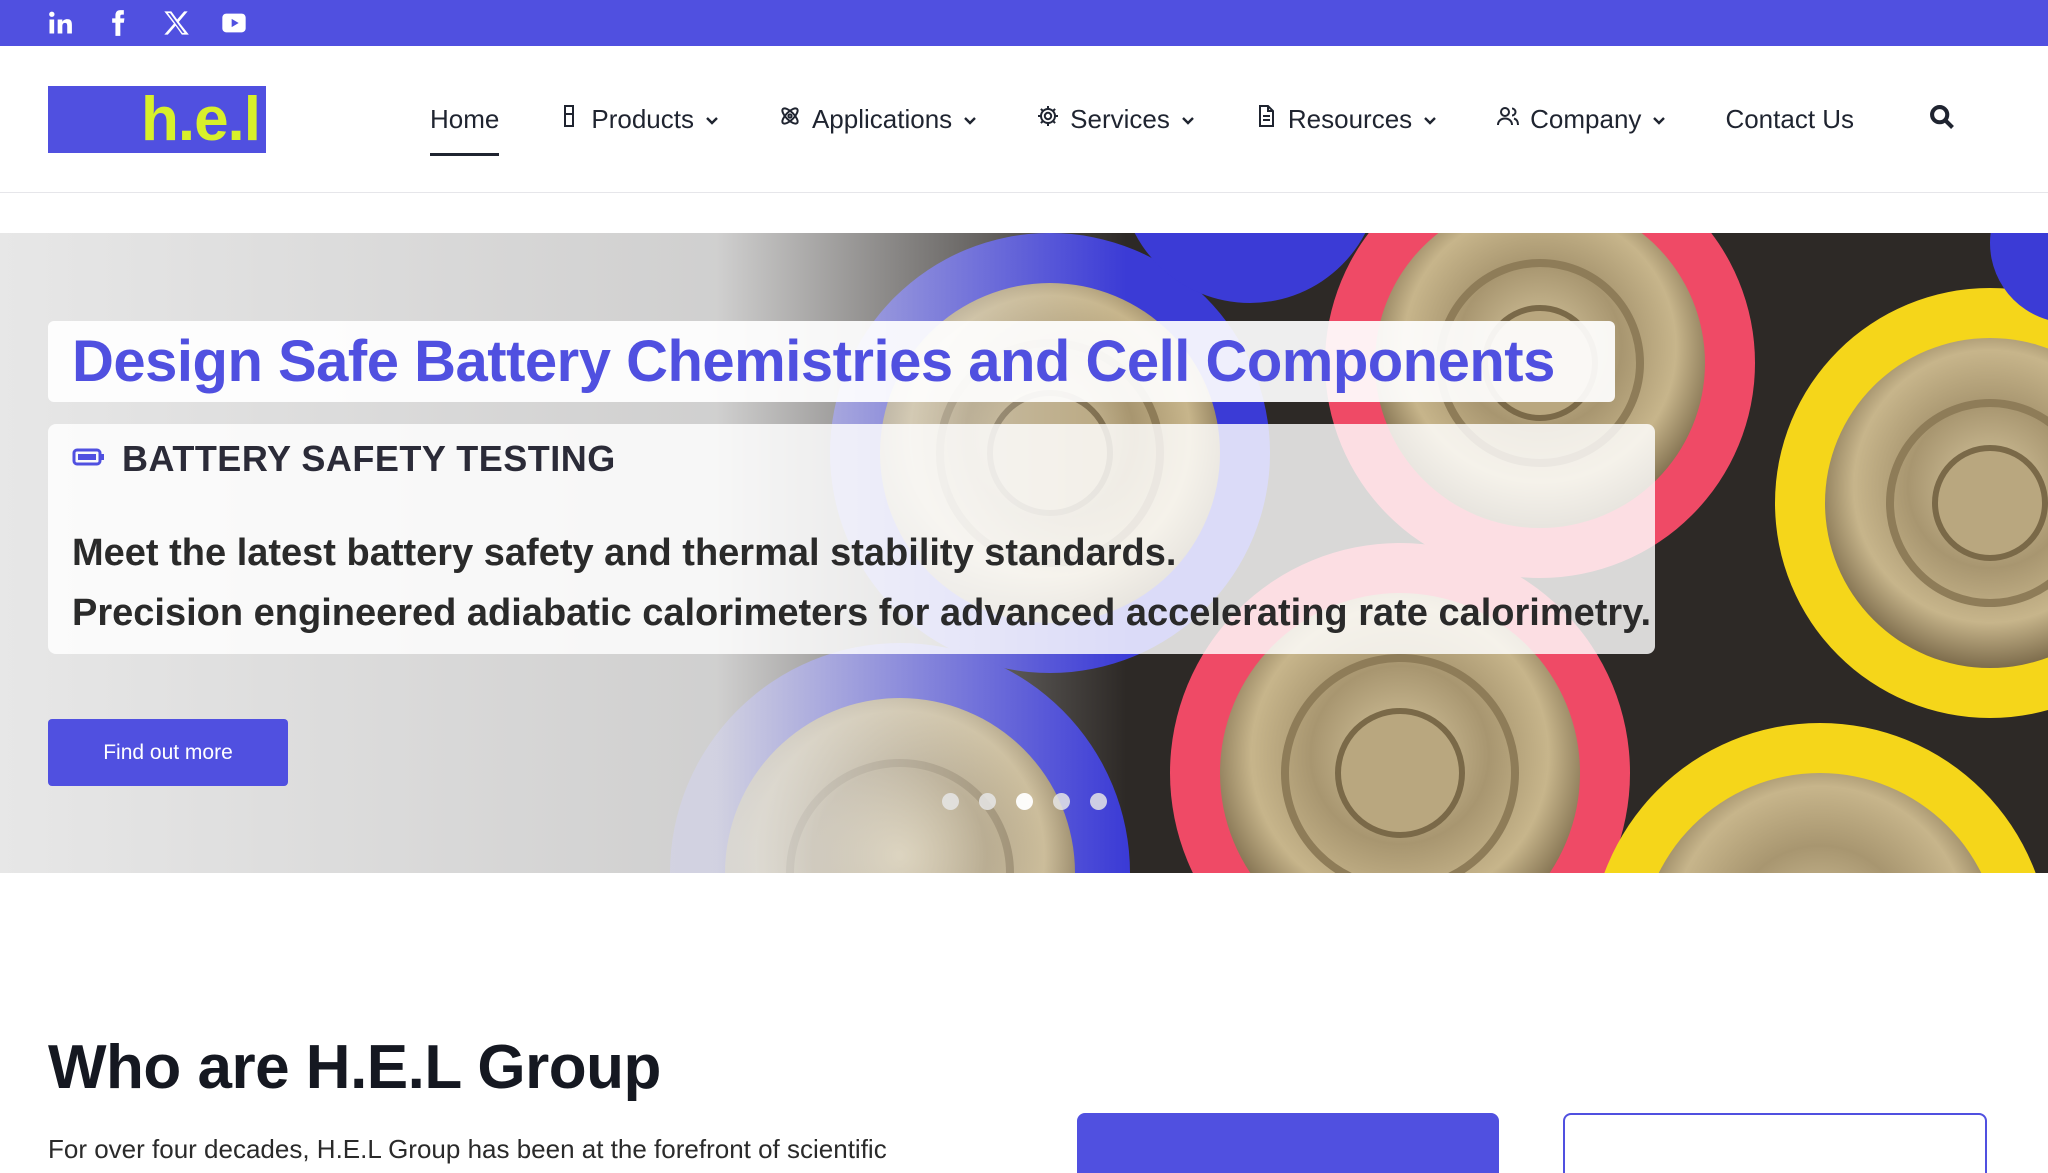  I want to click on nav-contact-label: Contact Us, so click(1790, 119).